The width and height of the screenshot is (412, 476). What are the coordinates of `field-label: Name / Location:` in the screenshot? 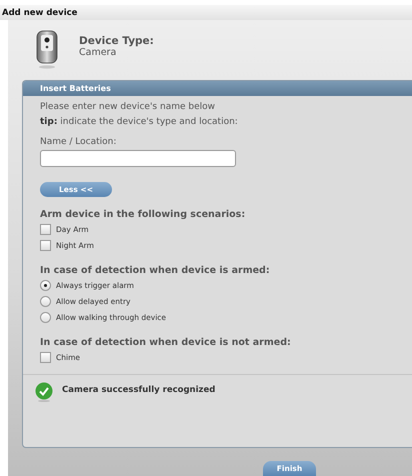 It's located at (78, 142).